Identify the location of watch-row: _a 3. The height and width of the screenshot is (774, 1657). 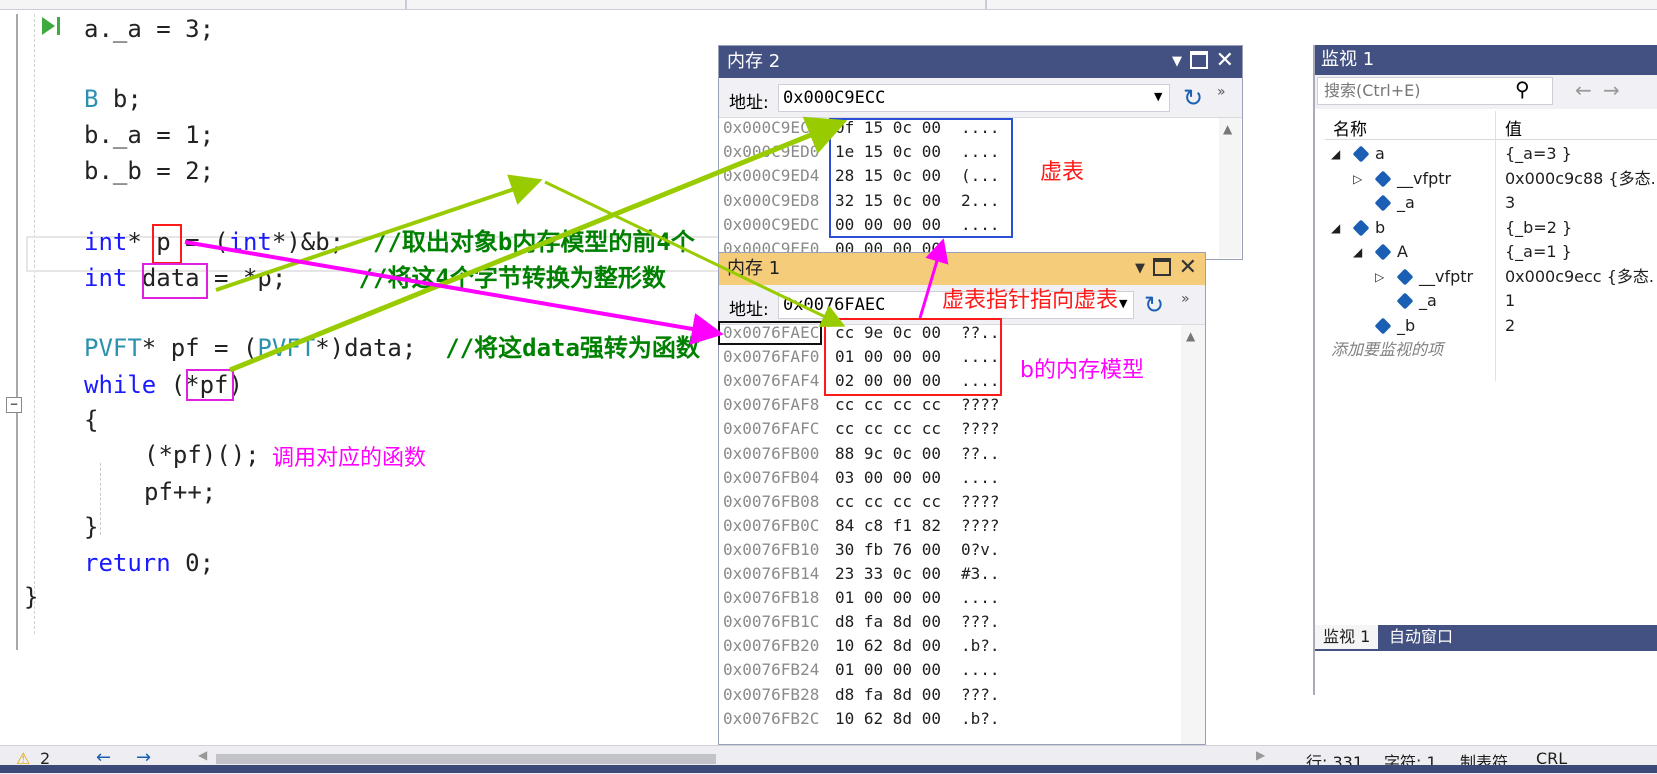
(1486, 203).